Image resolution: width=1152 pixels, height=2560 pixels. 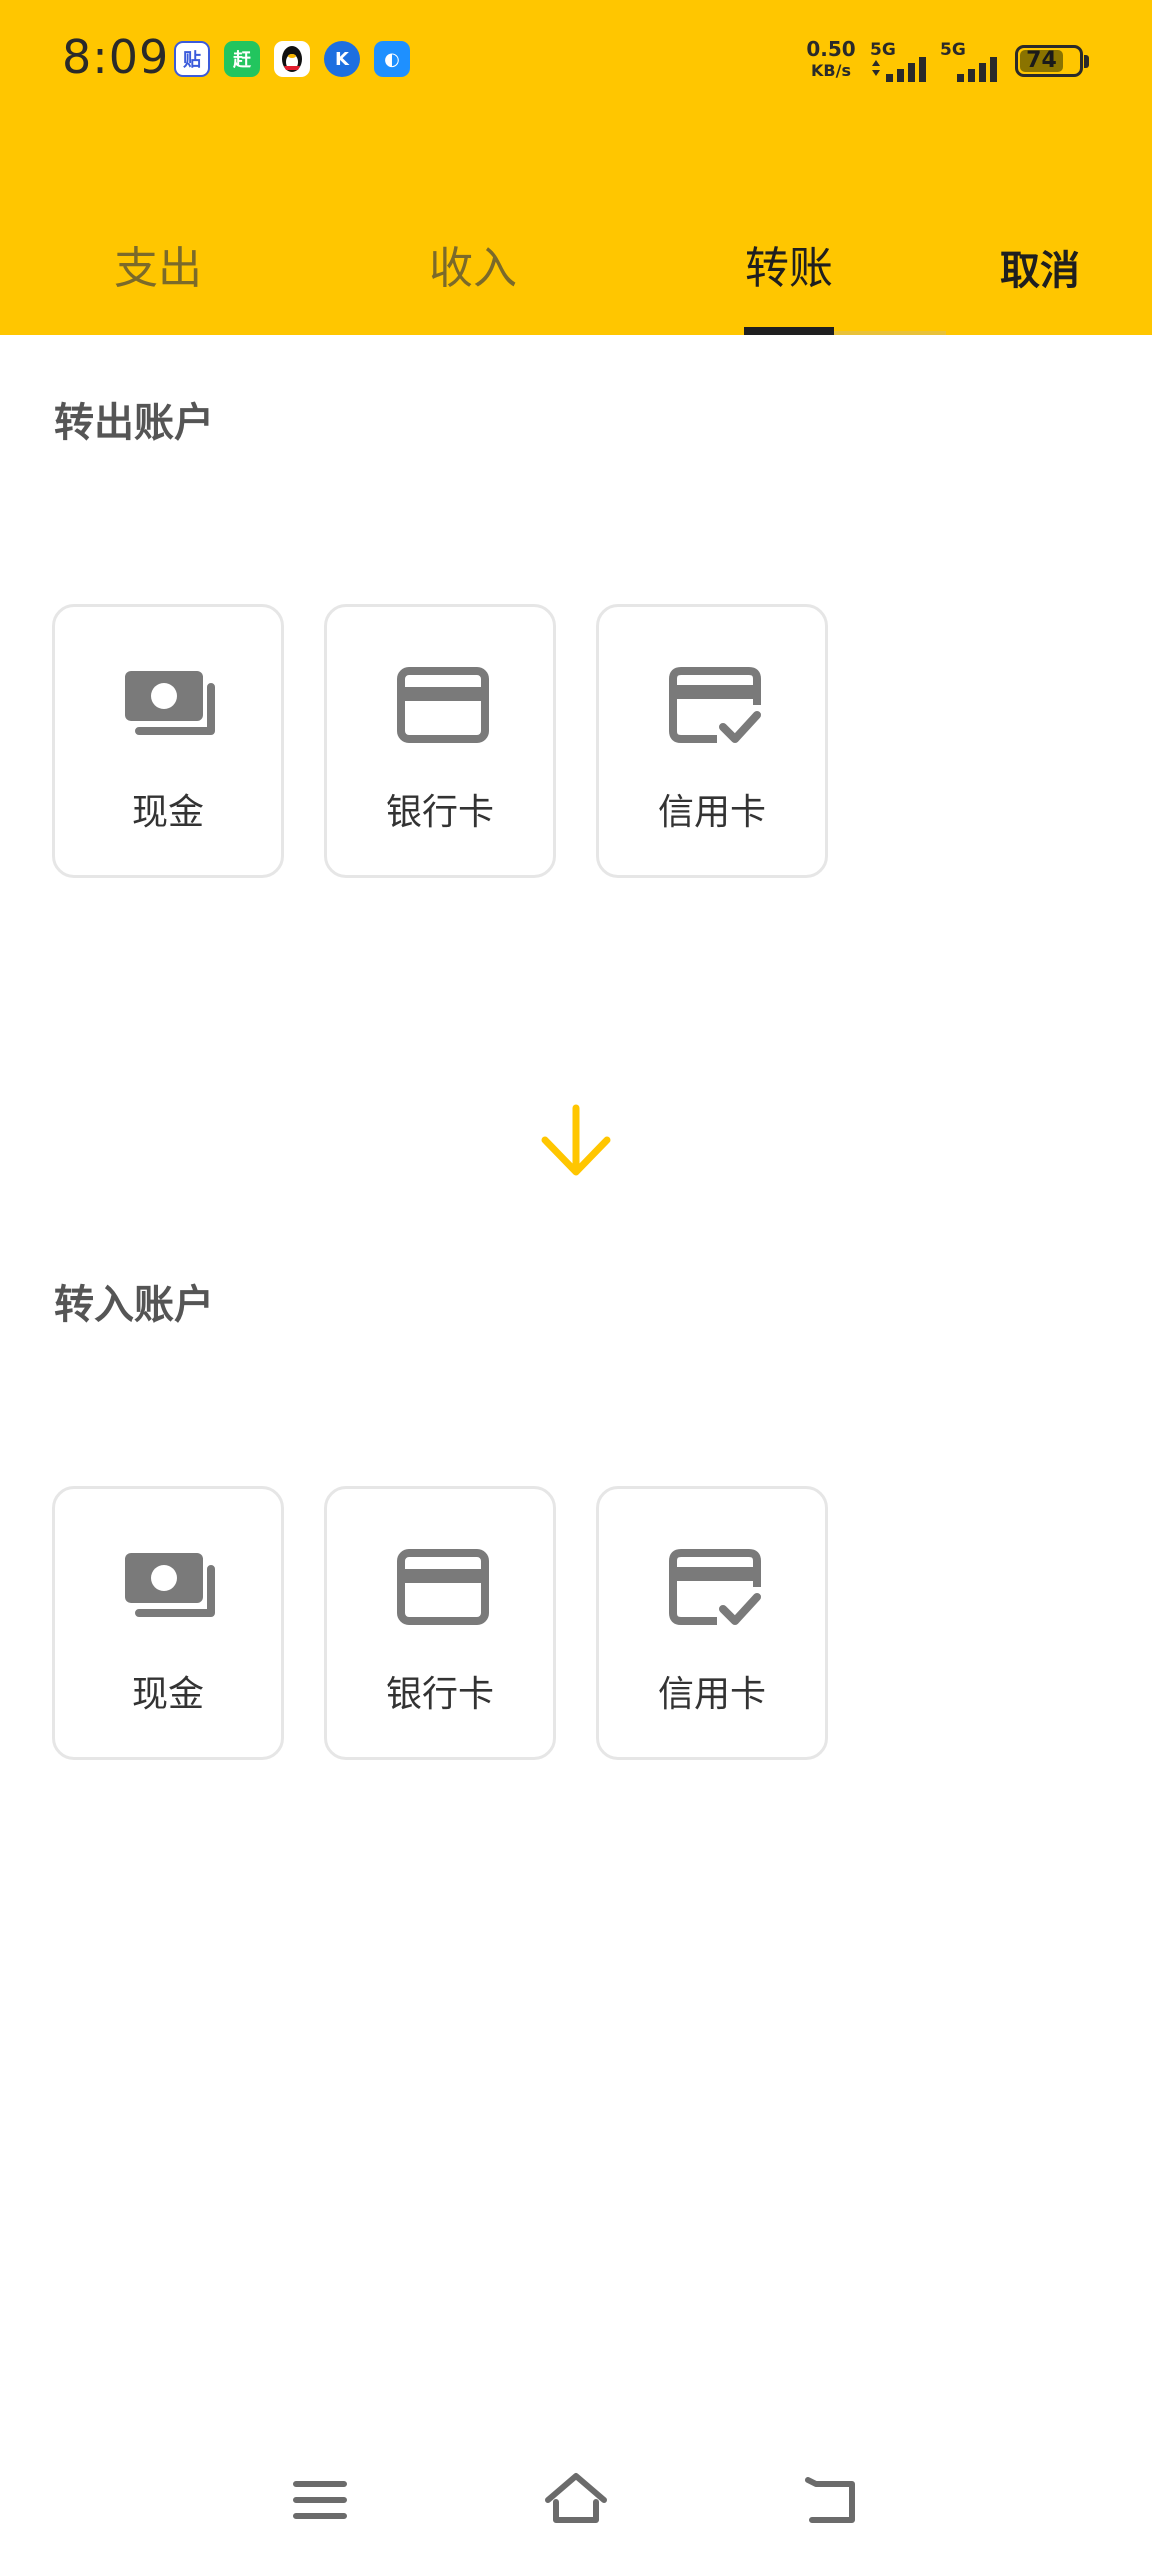 I want to click on status-time: 8:09, so click(x=116, y=57).